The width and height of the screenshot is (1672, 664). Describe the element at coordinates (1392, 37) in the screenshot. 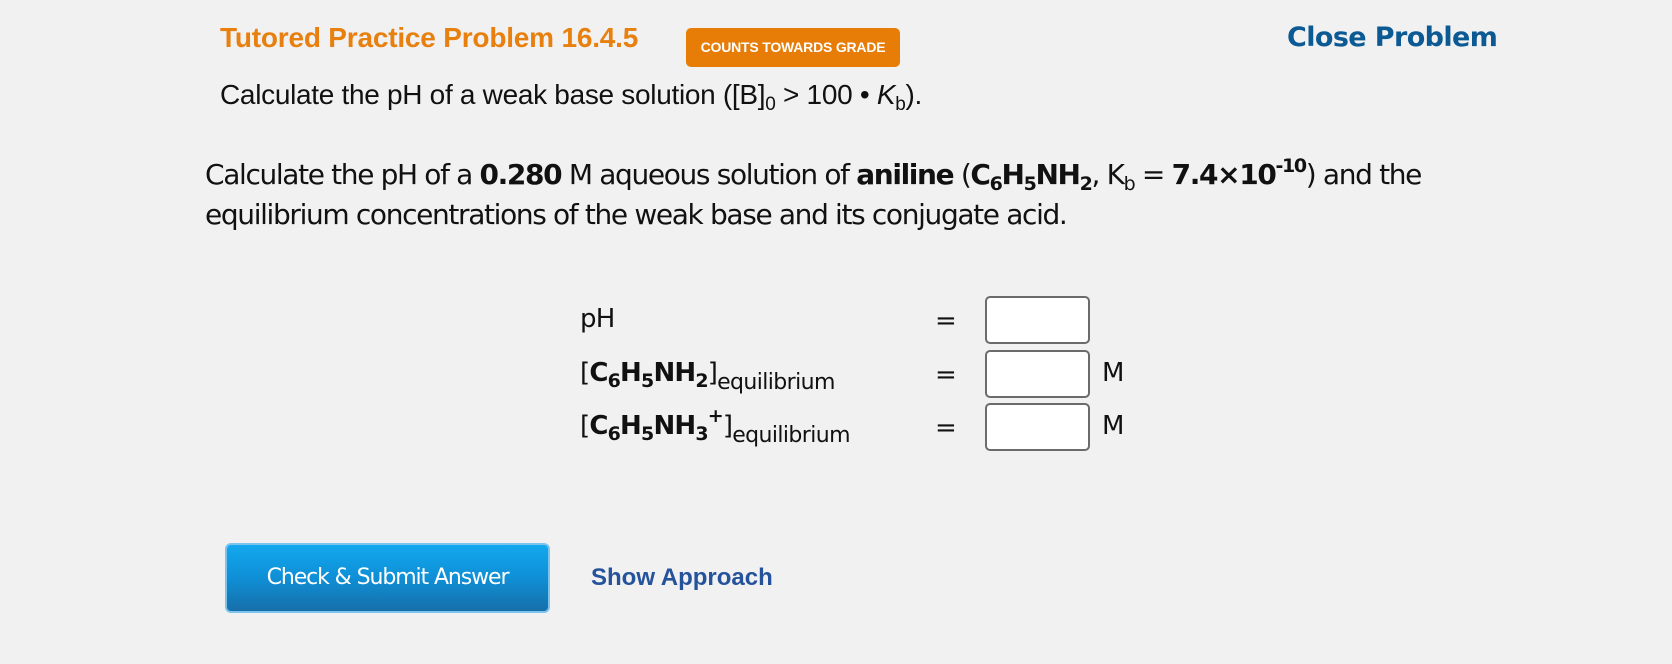

I see `close-problem-link: Close Problem` at that location.